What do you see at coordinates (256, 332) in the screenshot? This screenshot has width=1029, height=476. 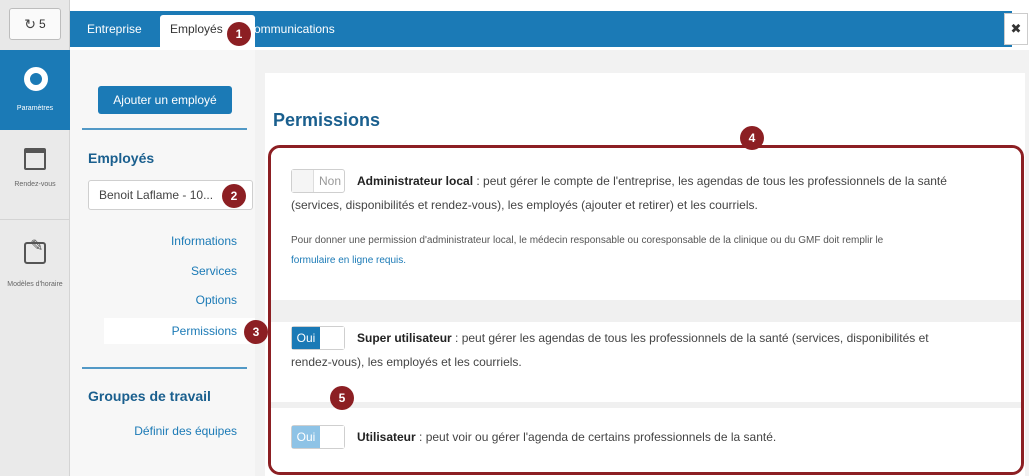 I see `annotation-marker-3: 3` at bounding box center [256, 332].